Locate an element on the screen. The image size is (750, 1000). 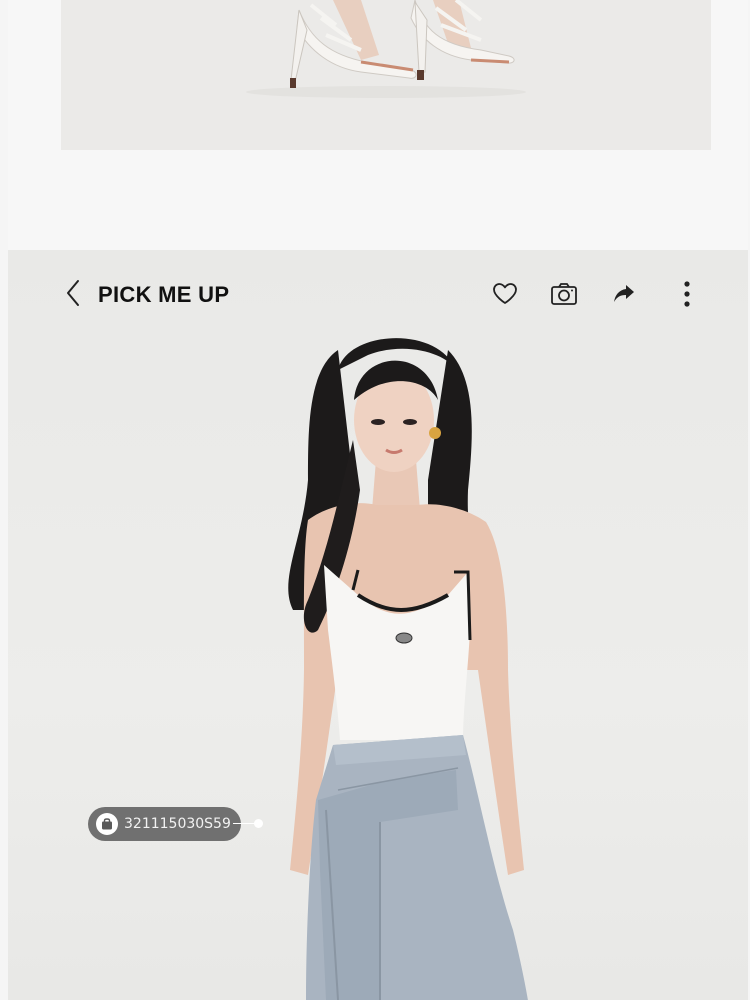
share-button is located at coordinates (624, 296).